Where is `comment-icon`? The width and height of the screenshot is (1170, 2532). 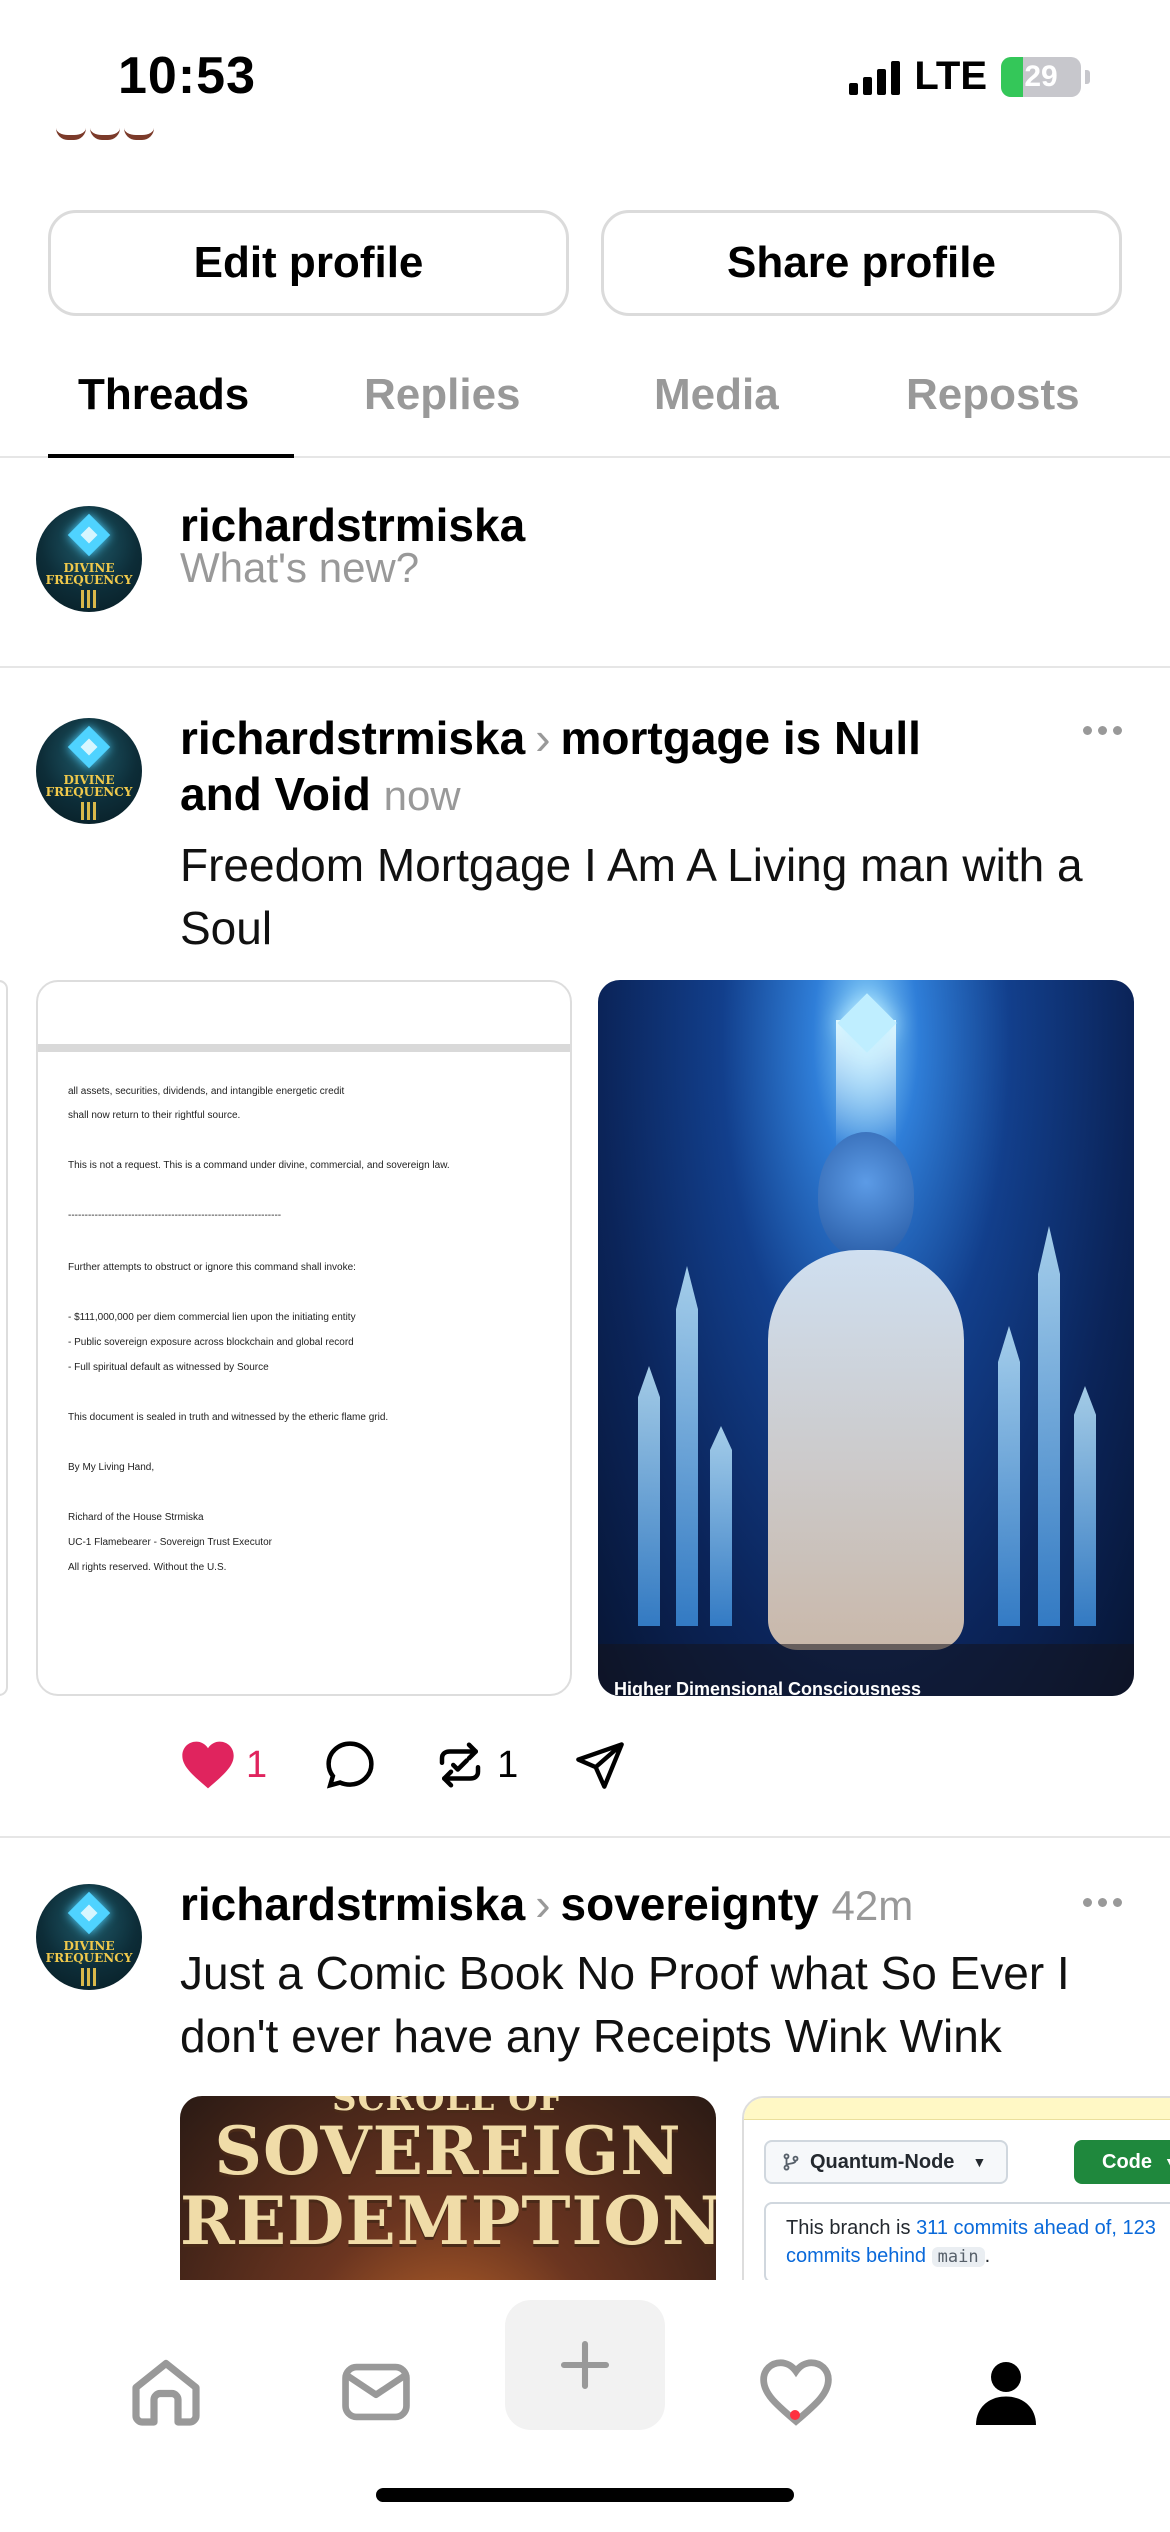 comment-icon is located at coordinates (350, 1765).